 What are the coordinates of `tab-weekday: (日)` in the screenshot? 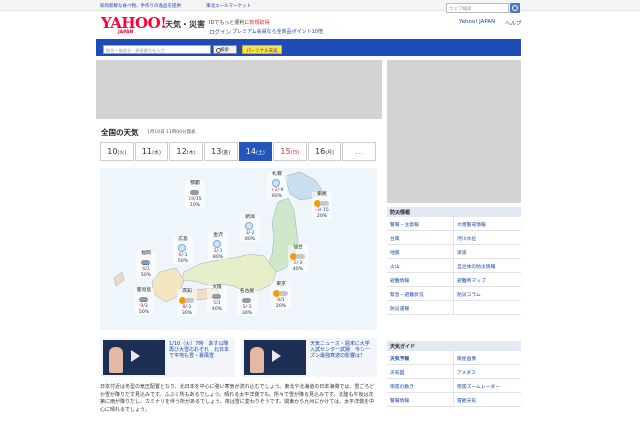 It's located at (295, 153).